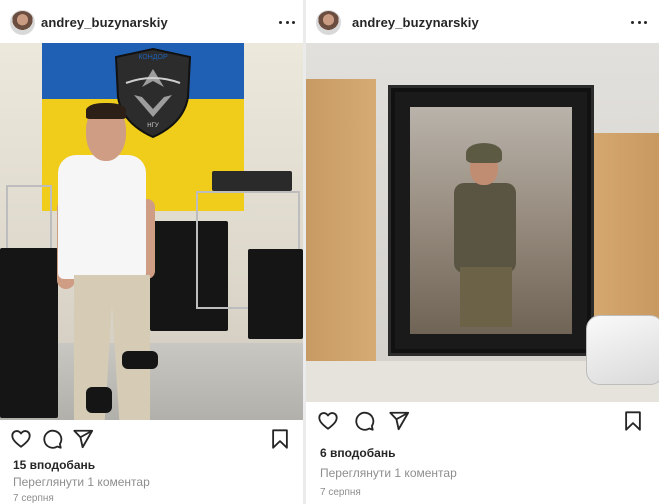 The height and width of the screenshot is (504, 659). Describe the element at coordinates (486, 297) in the screenshot. I see `soldier-legs` at that location.